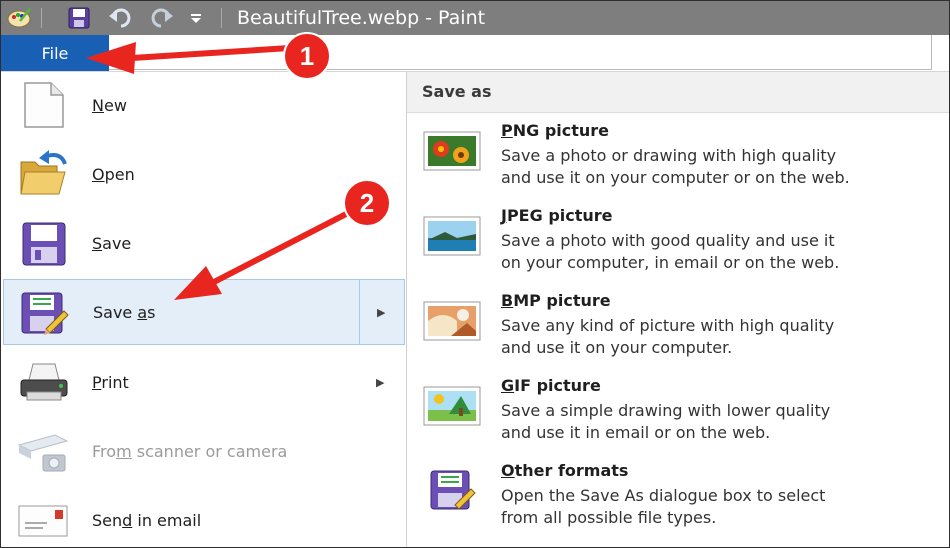 Image resolution: width=950 pixels, height=548 pixels. I want to click on customize-toolbar-dropdown-icon, so click(196, 18).